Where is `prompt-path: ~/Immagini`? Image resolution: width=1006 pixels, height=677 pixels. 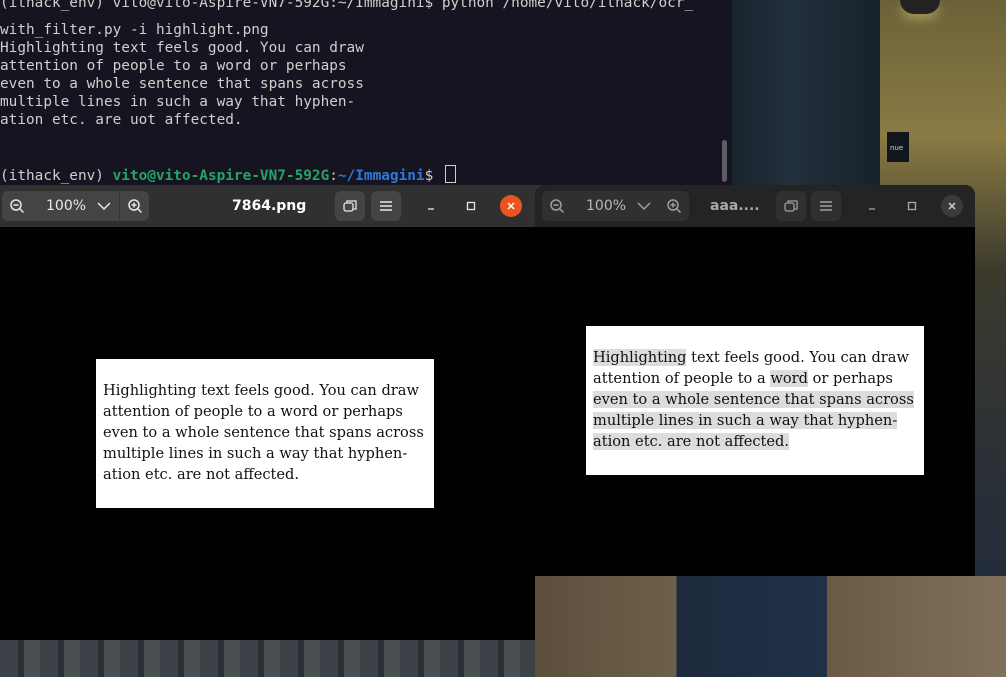 prompt-path: ~/Immagini is located at coordinates (381, 176).